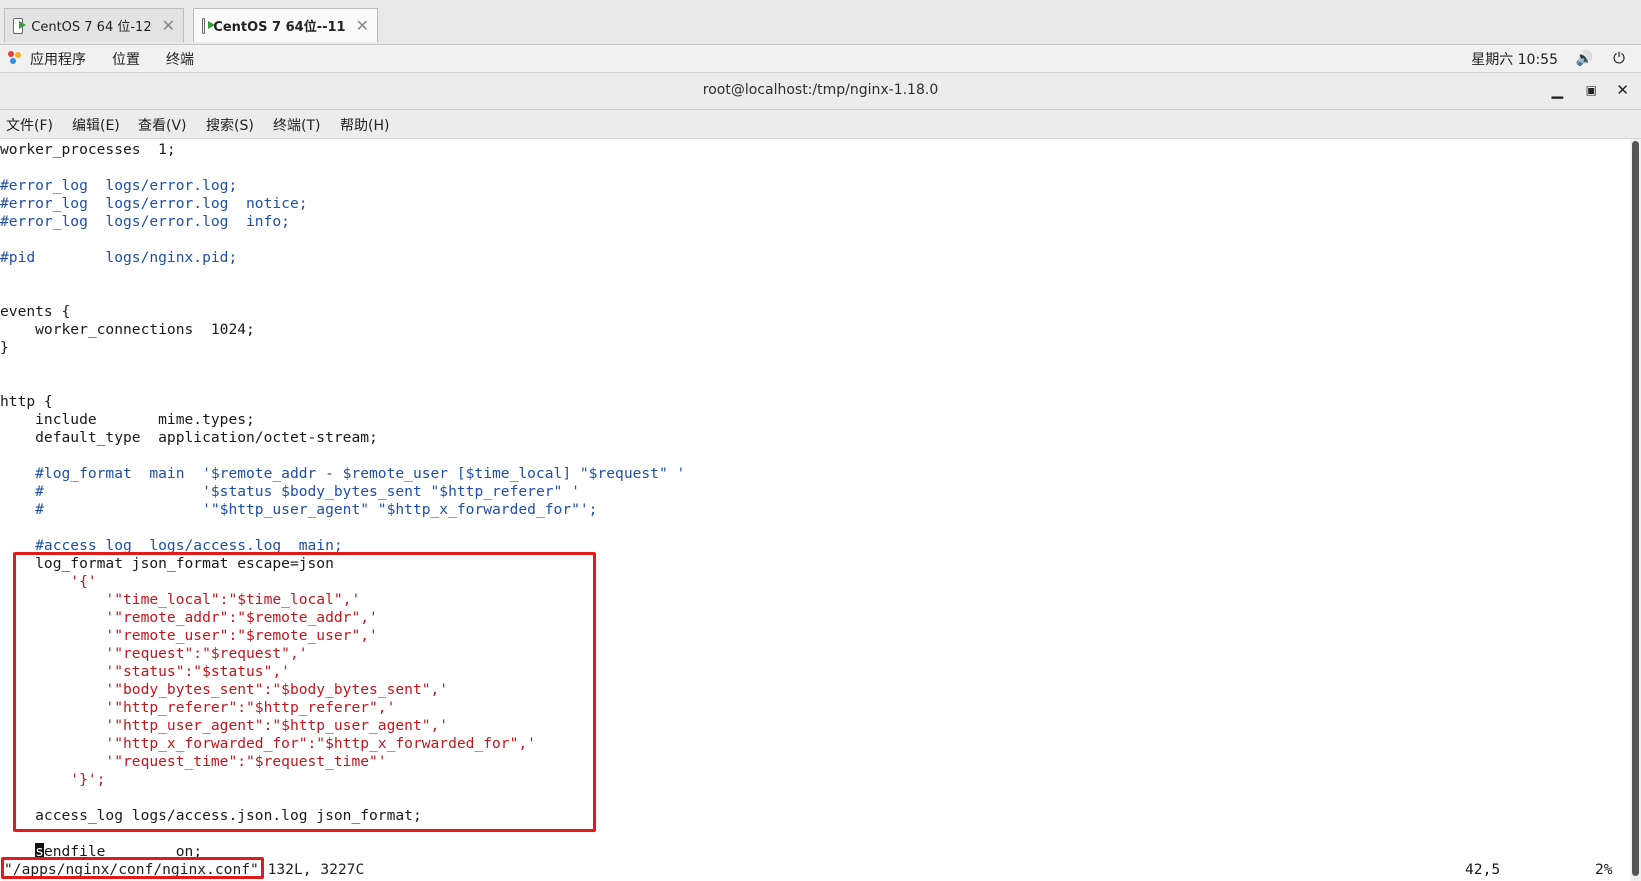 The height and width of the screenshot is (881, 1641). What do you see at coordinates (230, 125) in the screenshot?
I see `menu-search: 搜索(S)` at bounding box center [230, 125].